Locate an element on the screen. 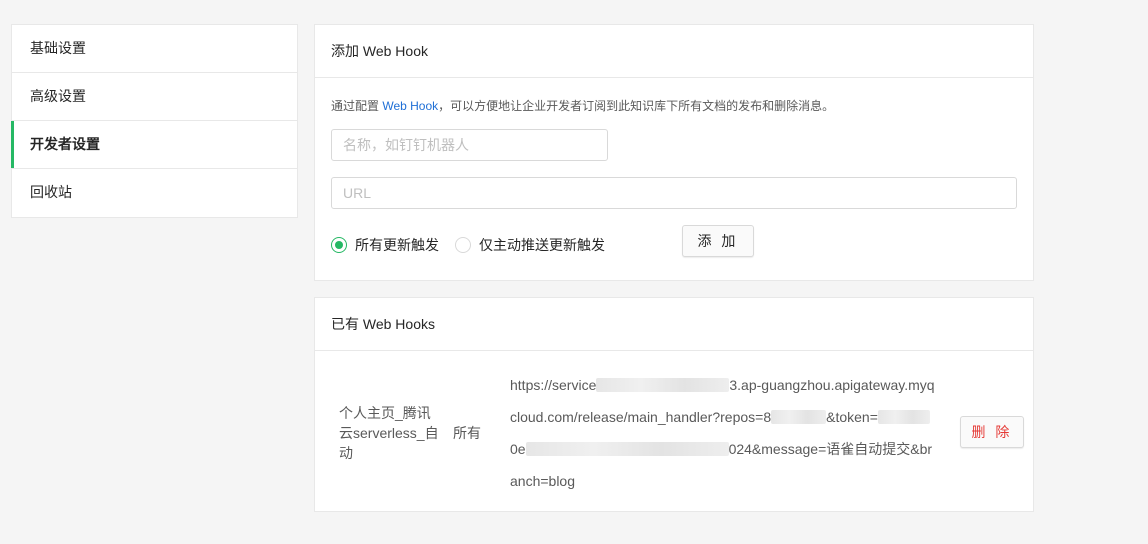 Image resolution: width=1148 pixels, height=544 pixels. trigger-radio-group: 所有更新触发 仅主动推送更新触发 is located at coordinates (476, 245).